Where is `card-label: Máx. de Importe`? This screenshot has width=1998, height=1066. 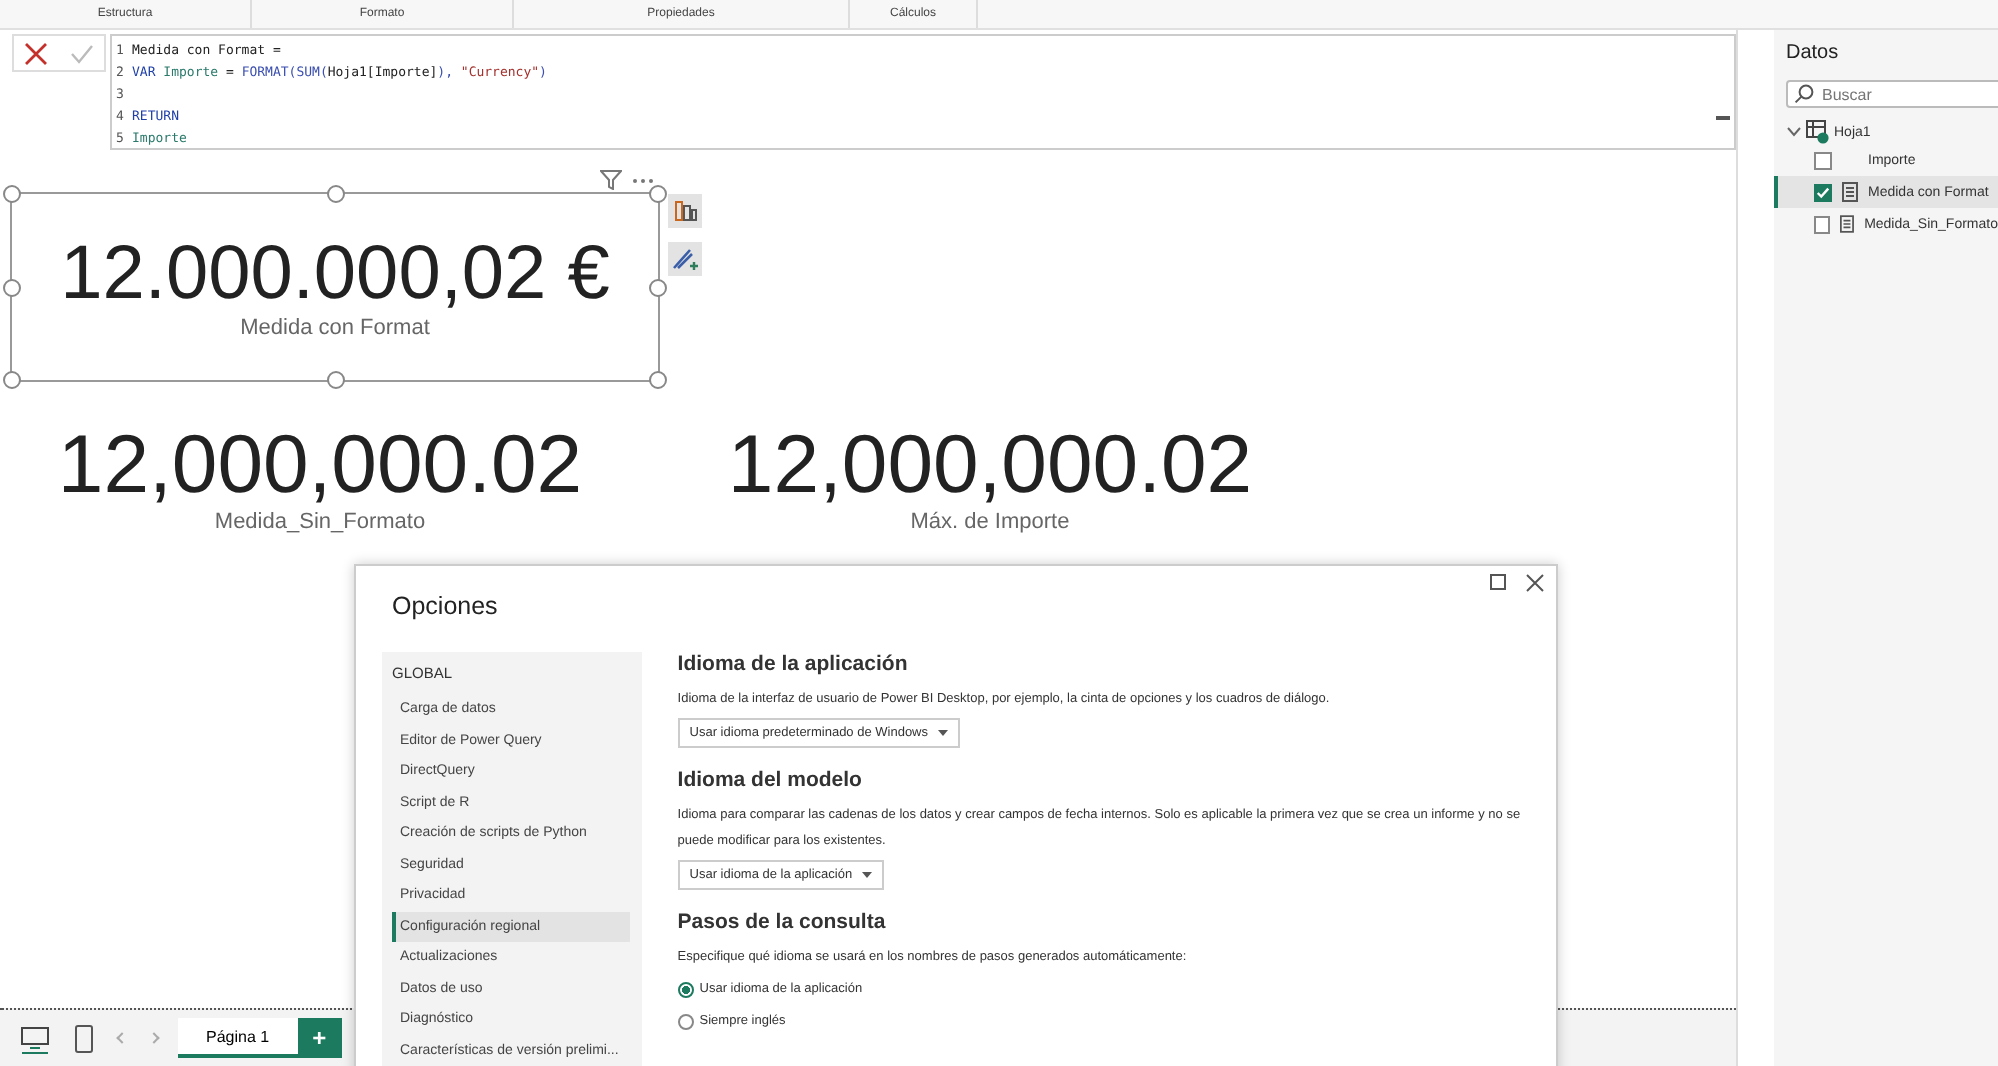 card-label: Máx. de Importe is located at coordinates (990, 522).